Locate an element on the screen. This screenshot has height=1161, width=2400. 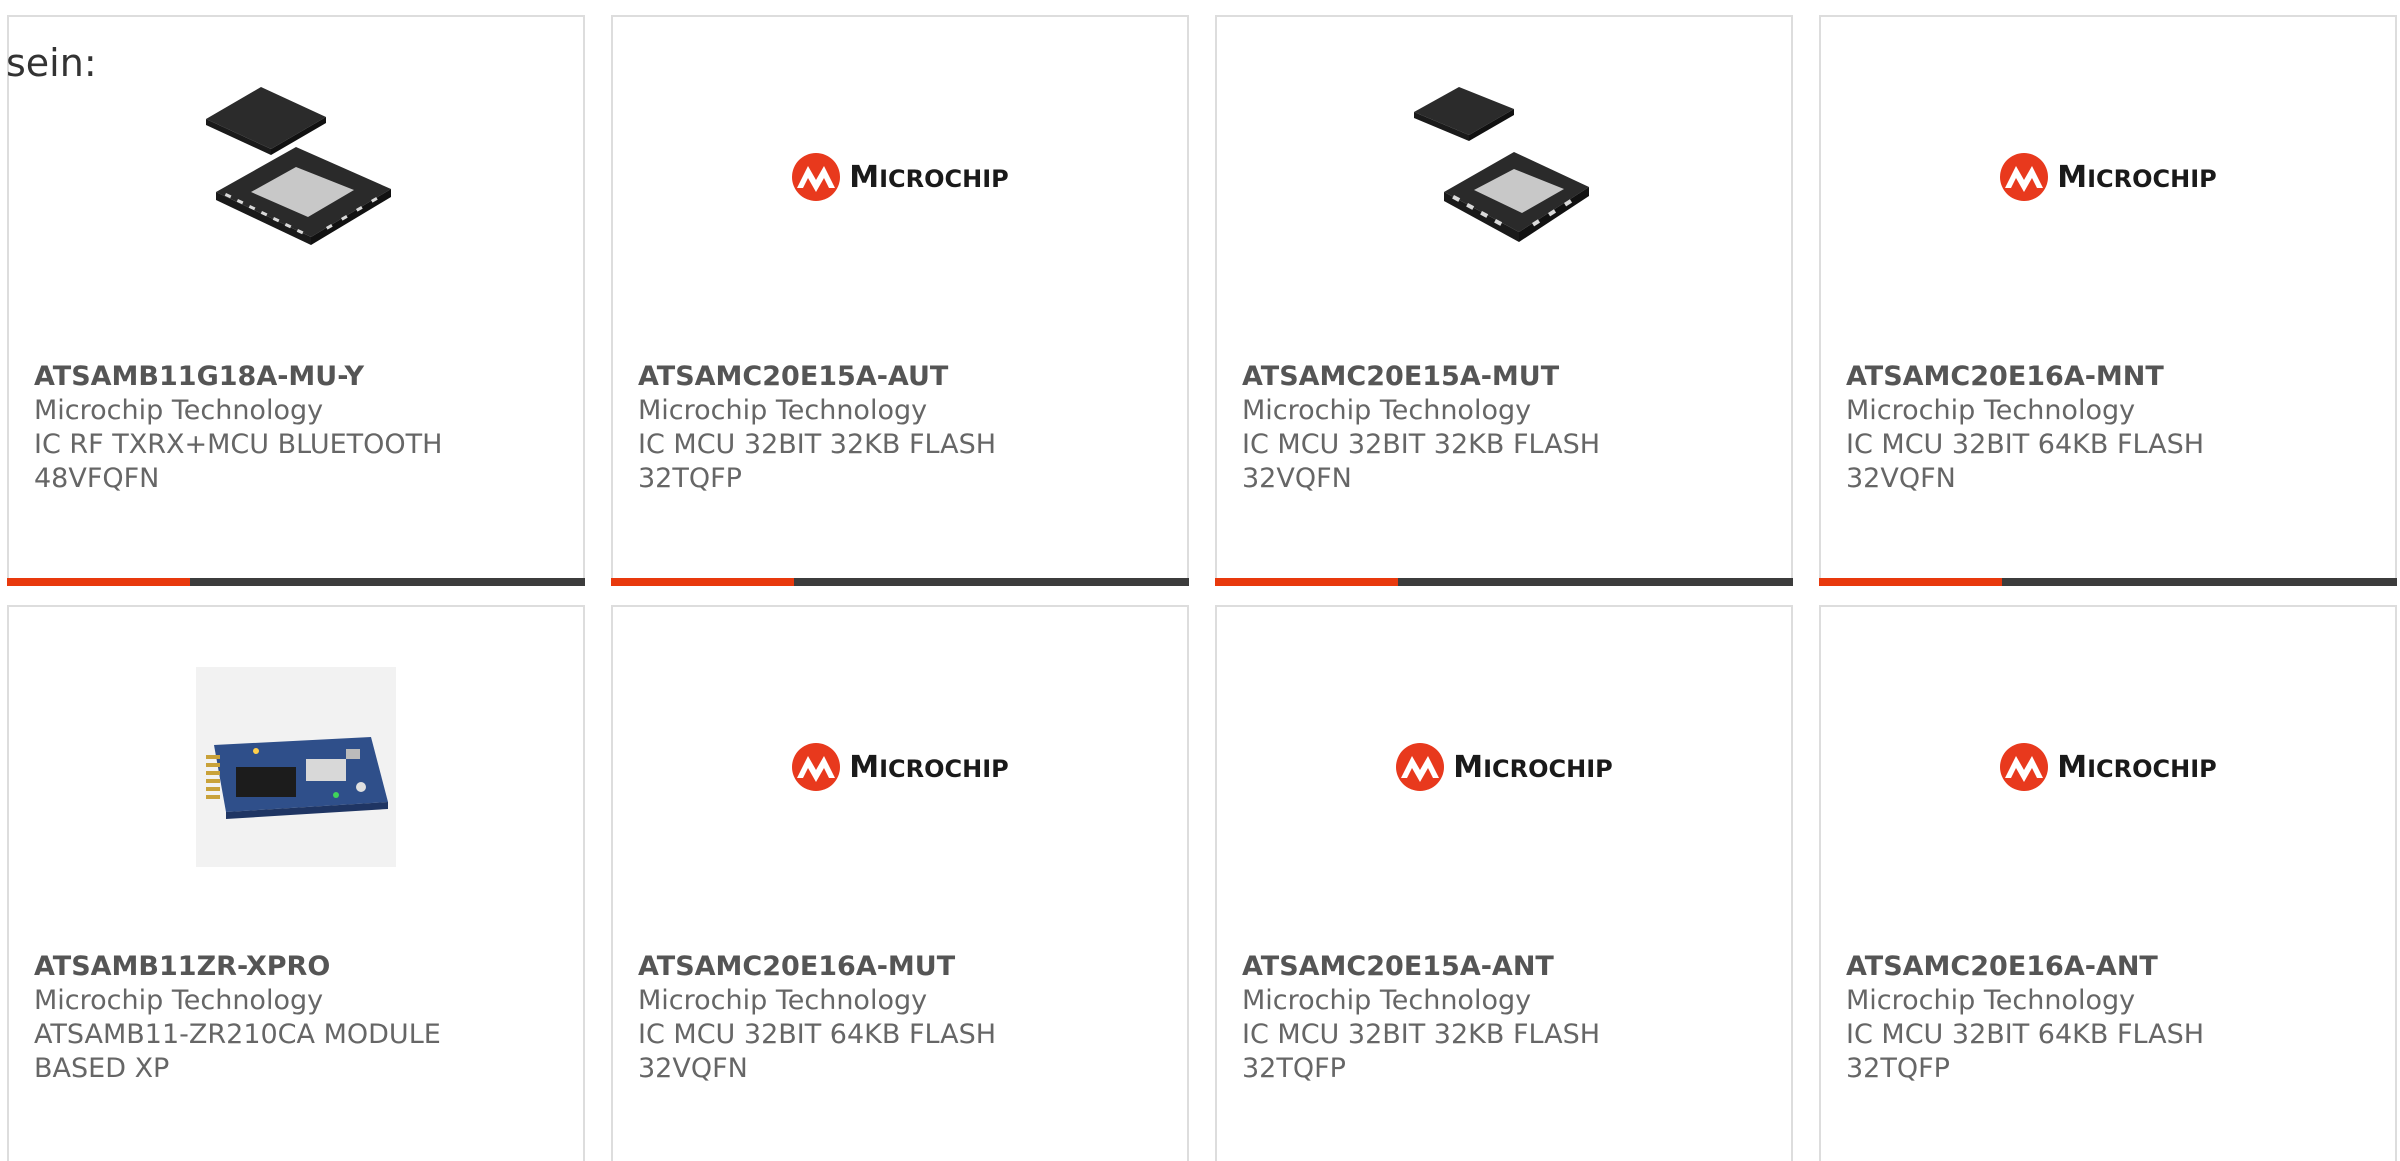
part-number-link: ATSAMC20E15A-MUT is located at coordinates (1511, 377).